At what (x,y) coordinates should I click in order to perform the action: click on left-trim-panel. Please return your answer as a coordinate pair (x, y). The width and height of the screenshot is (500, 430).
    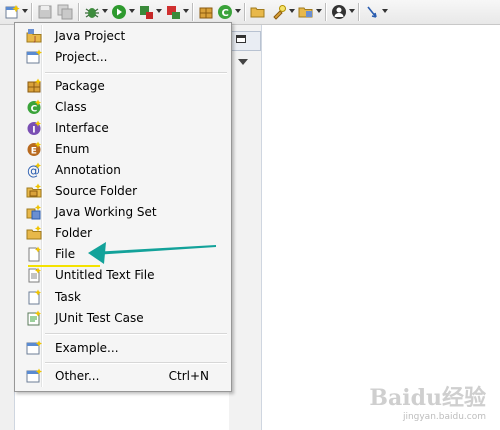
    Looking at the image, I should click on (7, 227).